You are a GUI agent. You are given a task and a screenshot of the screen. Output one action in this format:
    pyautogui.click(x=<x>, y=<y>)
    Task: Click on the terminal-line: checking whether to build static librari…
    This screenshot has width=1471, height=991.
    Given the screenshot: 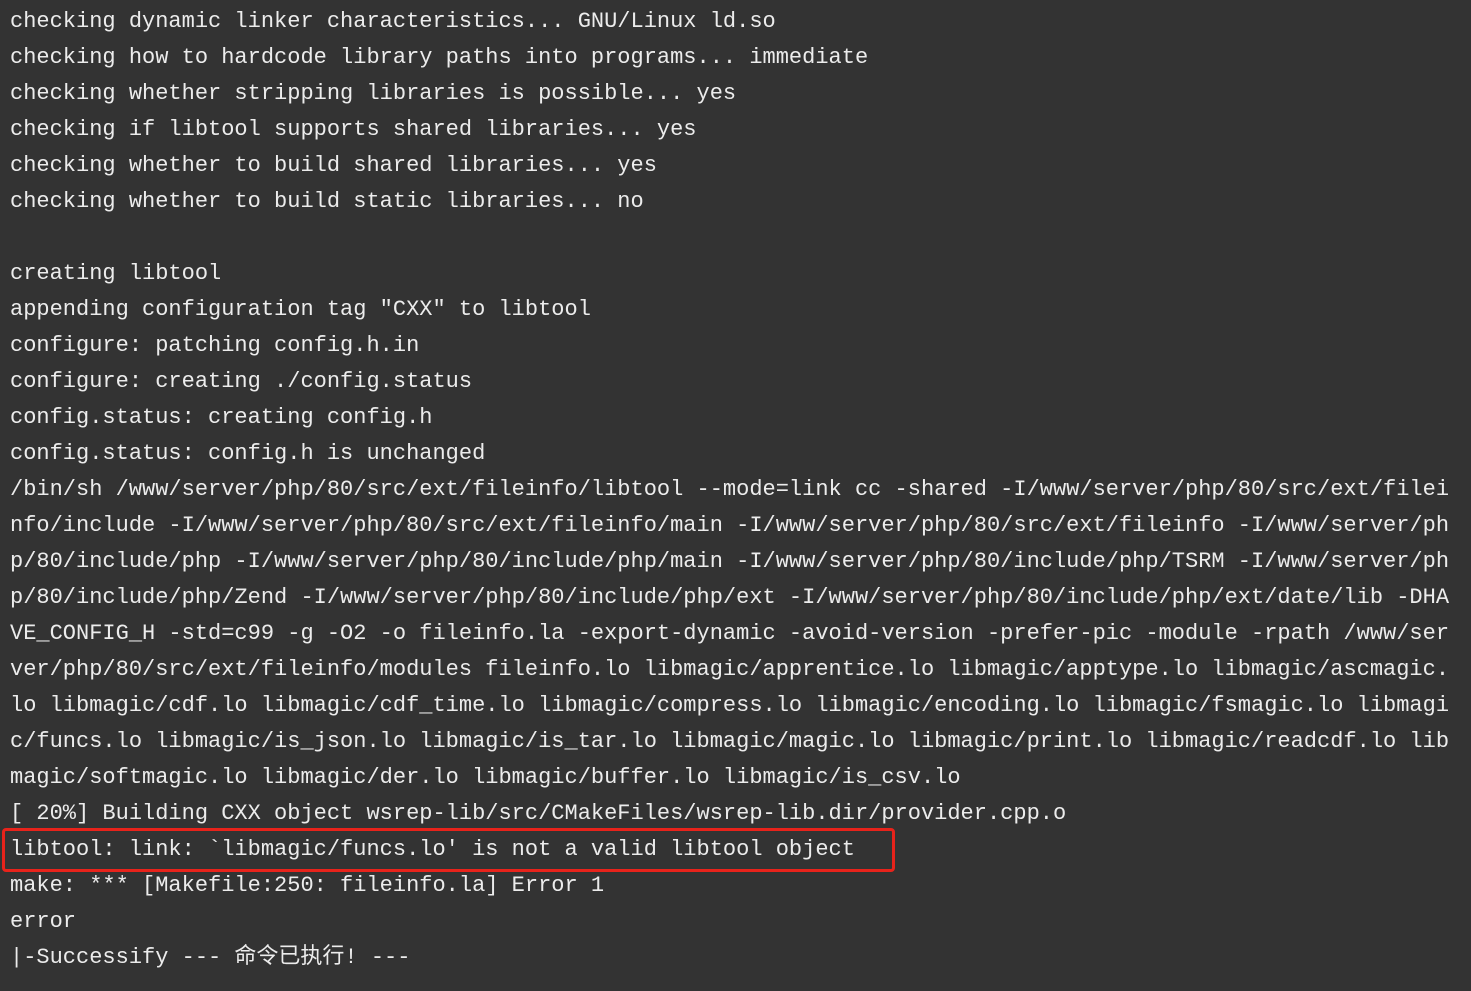 What is the action you would take?
    pyautogui.click(x=327, y=201)
    